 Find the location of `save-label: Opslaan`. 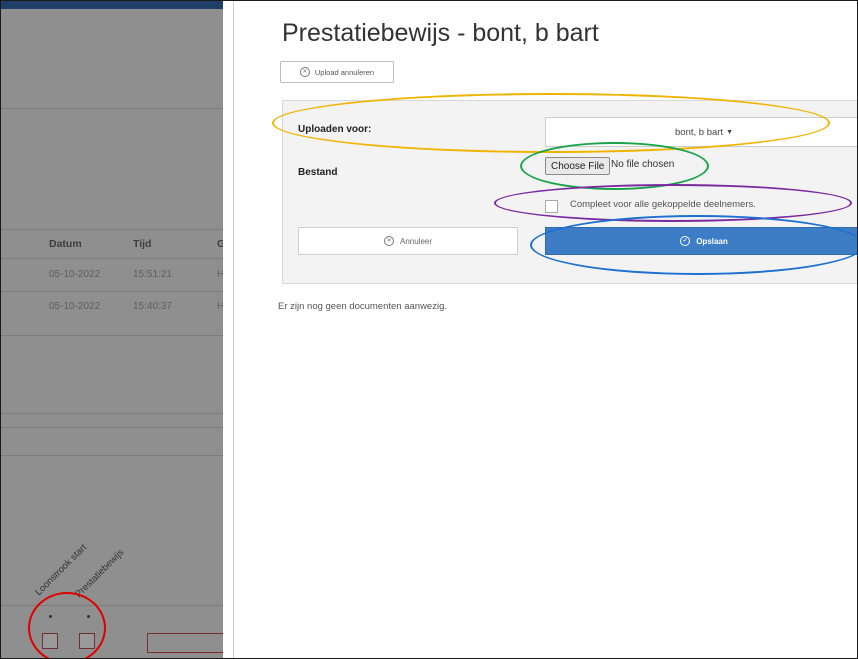

save-label: Opslaan is located at coordinates (712, 241).